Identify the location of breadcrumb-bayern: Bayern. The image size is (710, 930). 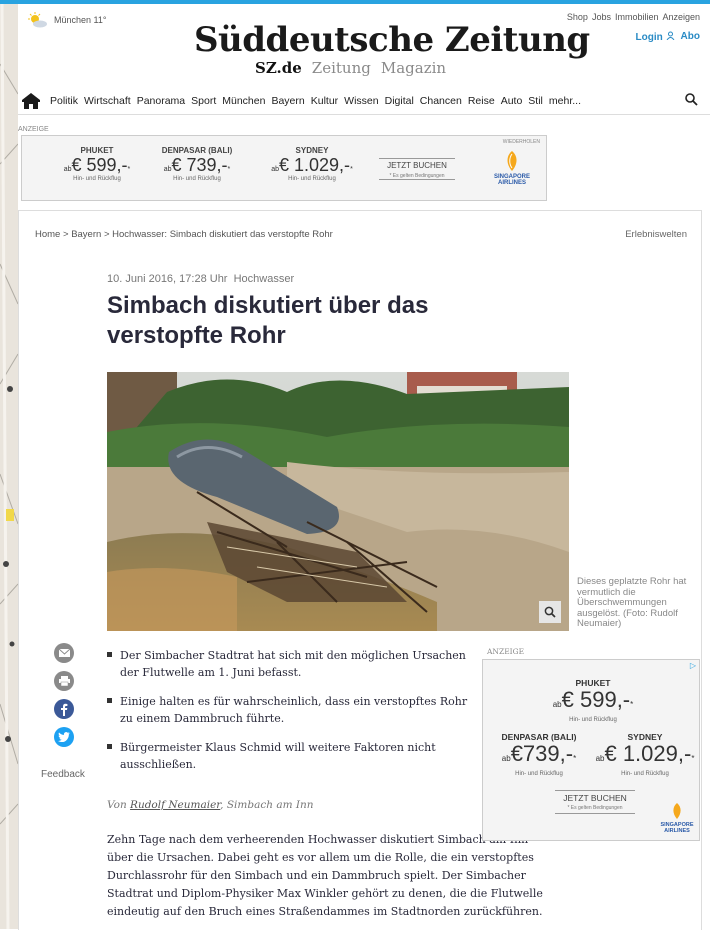
(86, 234).